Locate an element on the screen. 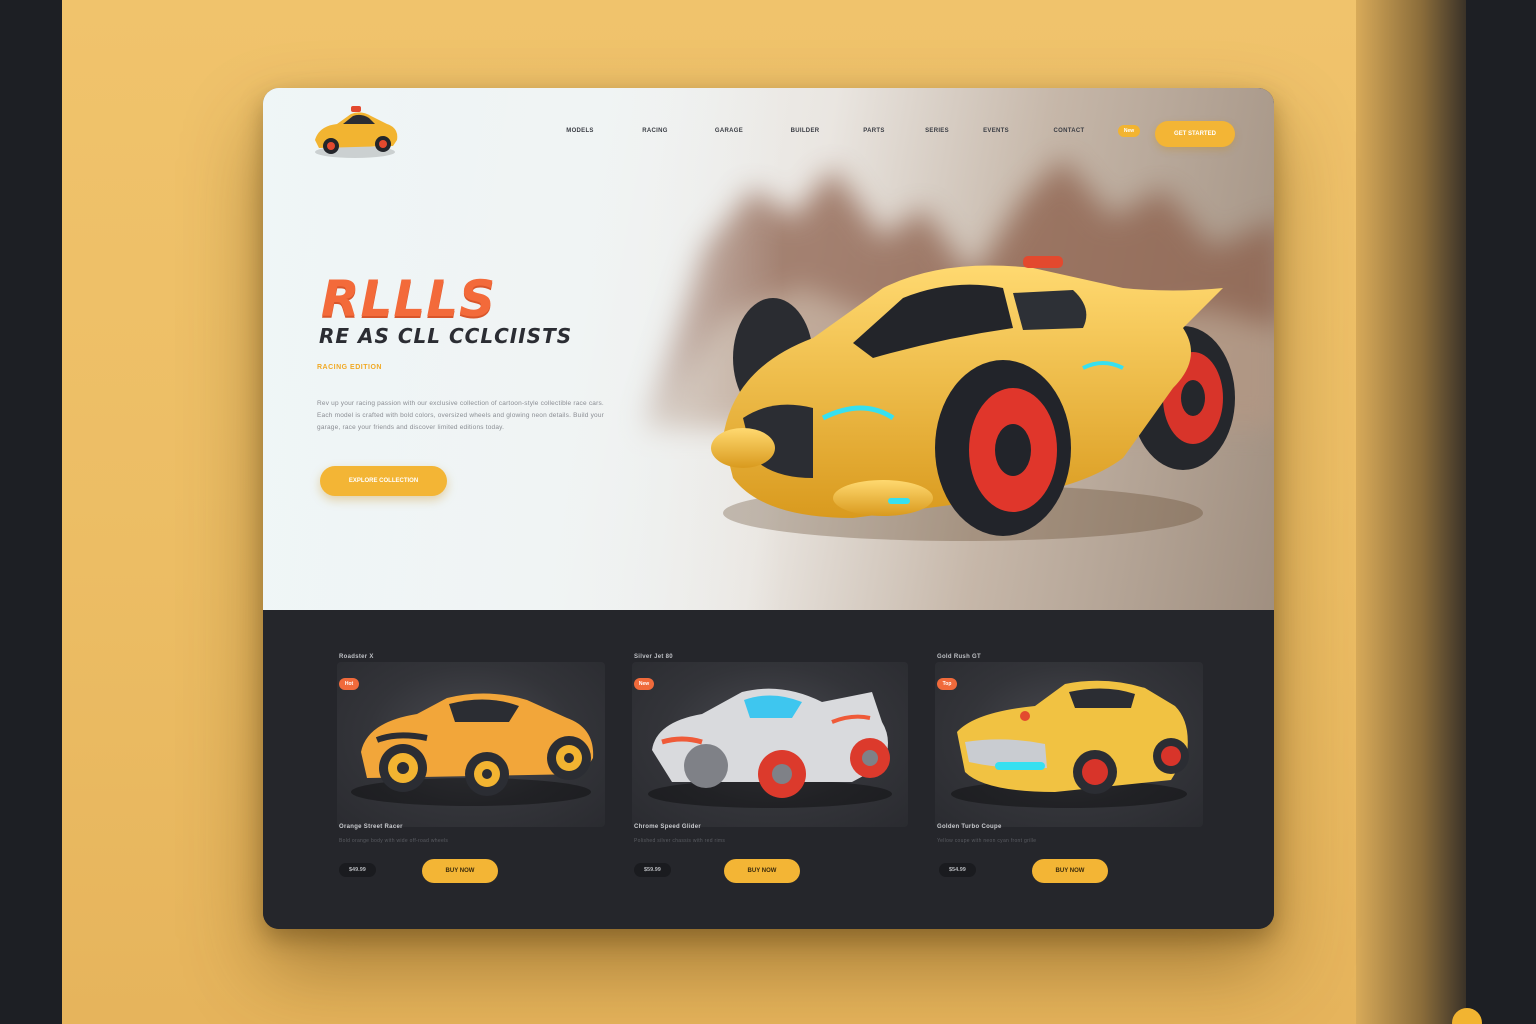 The width and height of the screenshot is (1536, 1024). product-badge: Hot is located at coordinates (349, 684).